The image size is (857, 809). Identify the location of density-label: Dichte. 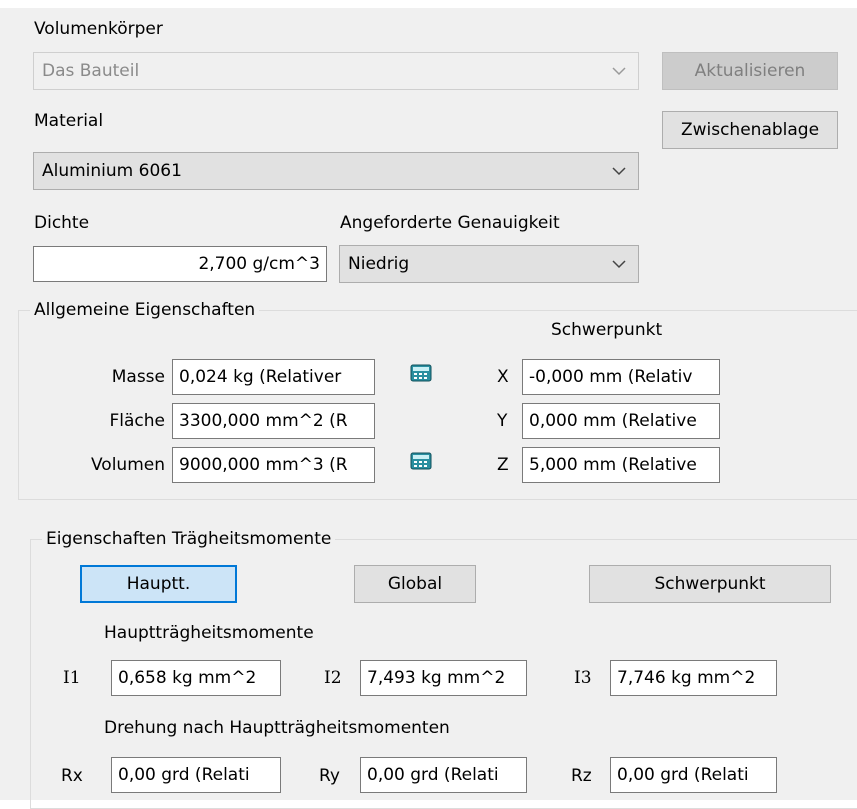
(62, 223).